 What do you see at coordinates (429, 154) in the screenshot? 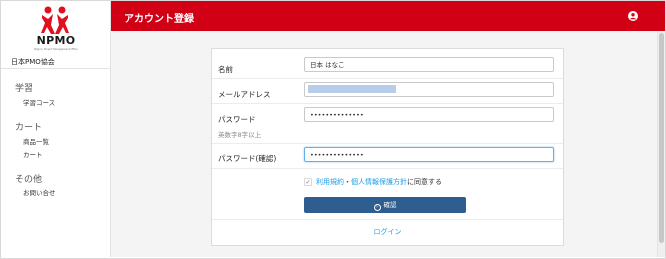
I see `password-confirm-field: ••••••••••••••` at bounding box center [429, 154].